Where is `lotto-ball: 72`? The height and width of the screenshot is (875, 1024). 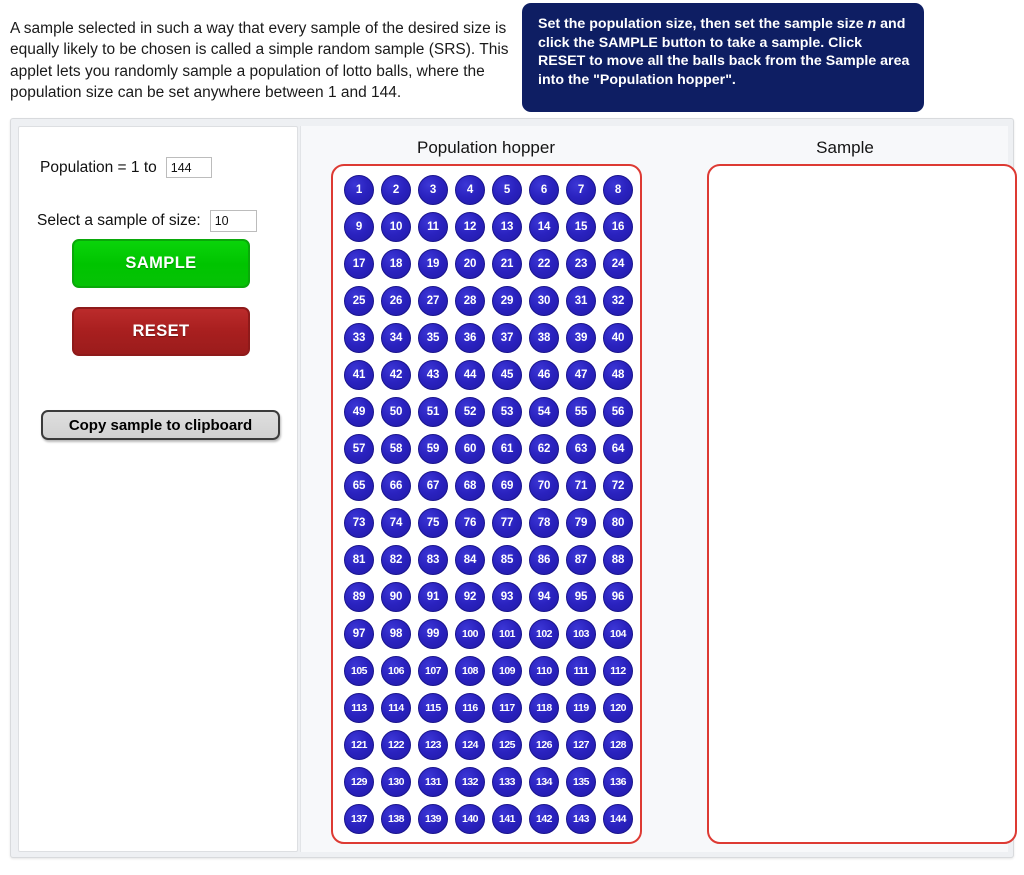 lotto-ball: 72 is located at coordinates (618, 486).